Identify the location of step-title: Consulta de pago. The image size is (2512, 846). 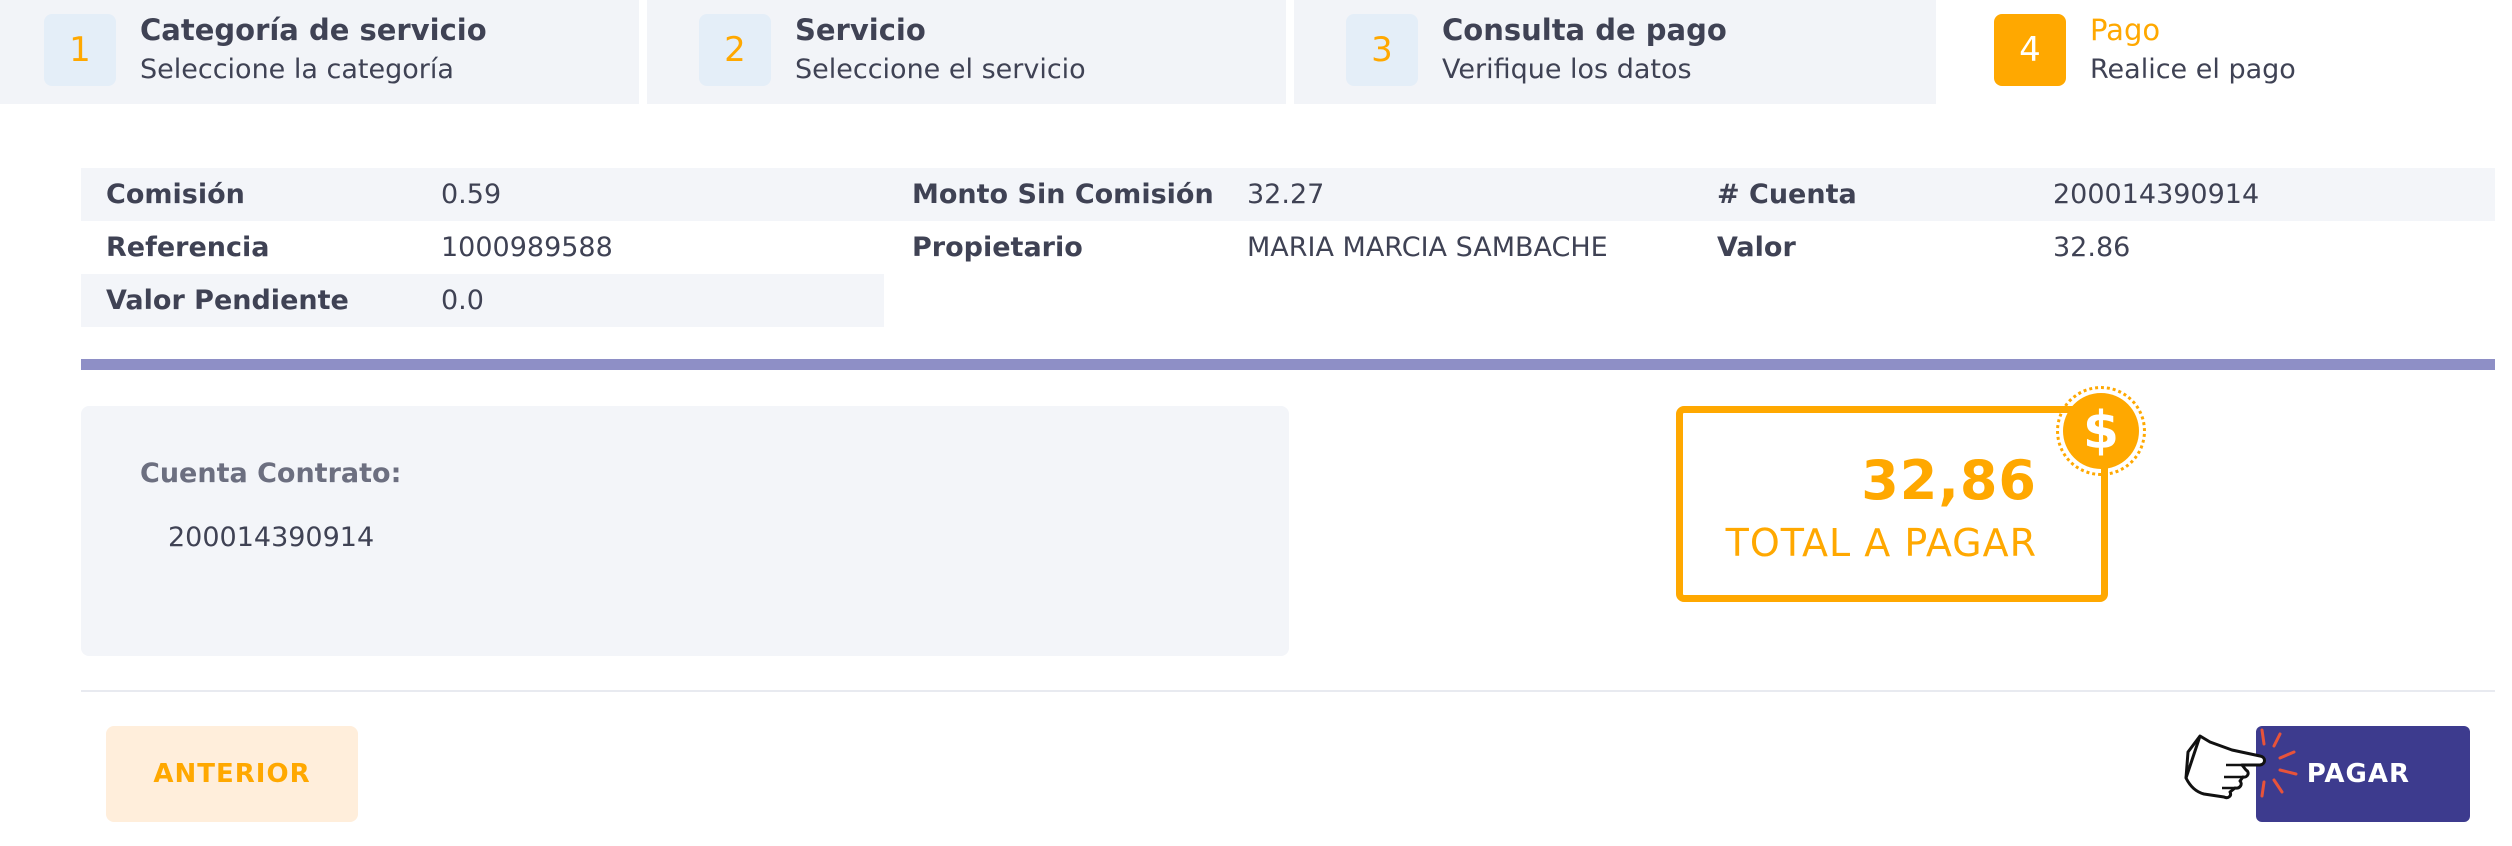
(1584, 30).